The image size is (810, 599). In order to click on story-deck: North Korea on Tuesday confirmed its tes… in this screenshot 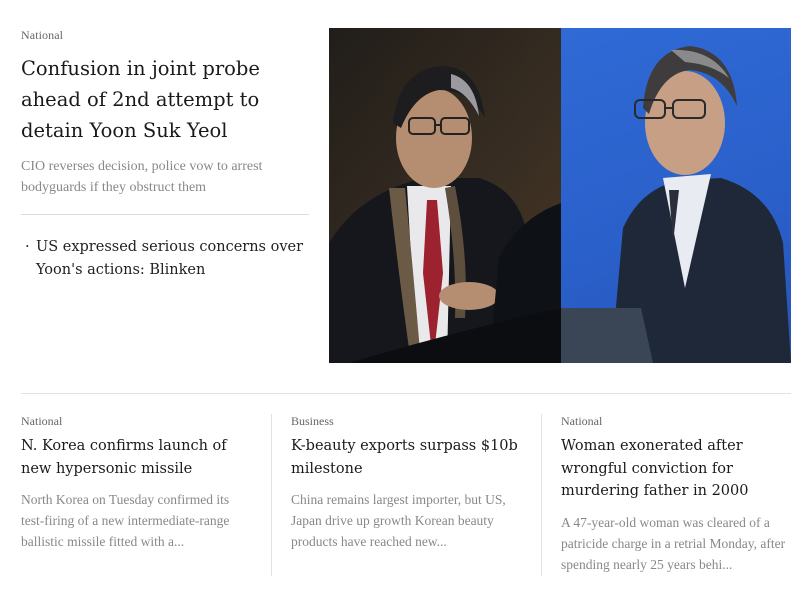, I will do `click(136, 520)`.